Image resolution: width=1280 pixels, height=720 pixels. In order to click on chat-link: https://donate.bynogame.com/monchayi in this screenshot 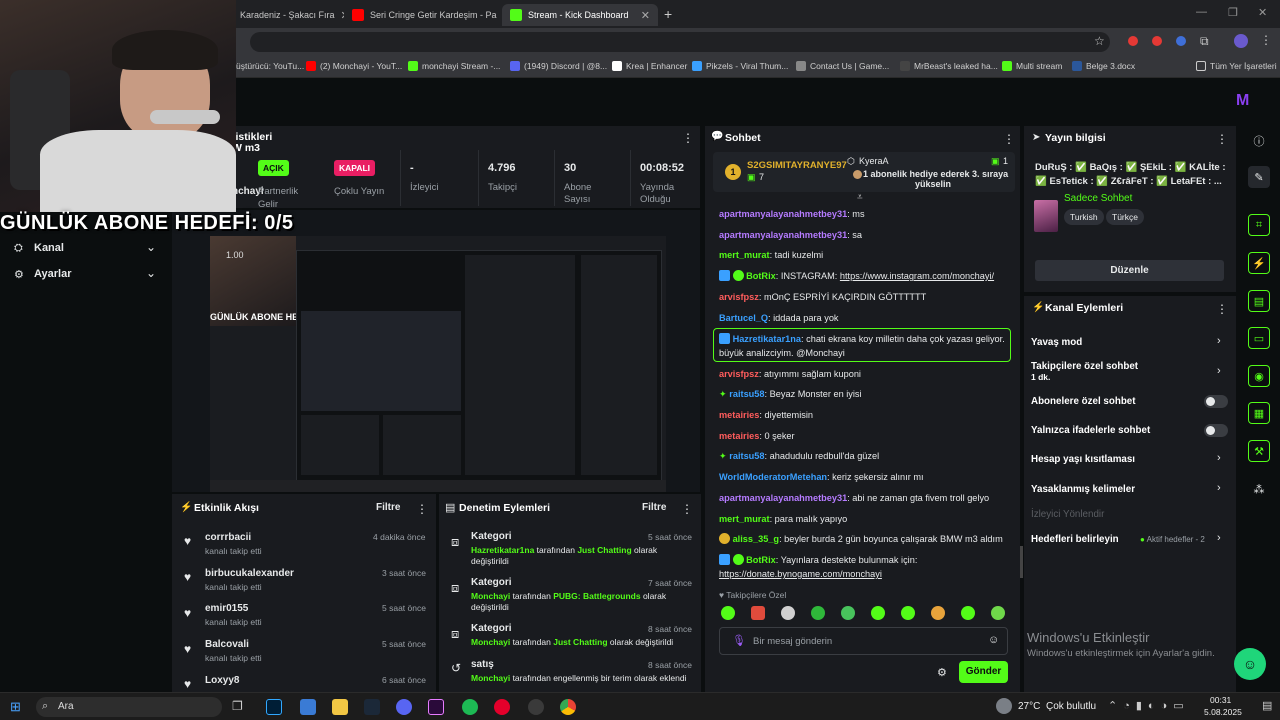, I will do `click(800, 574)`.